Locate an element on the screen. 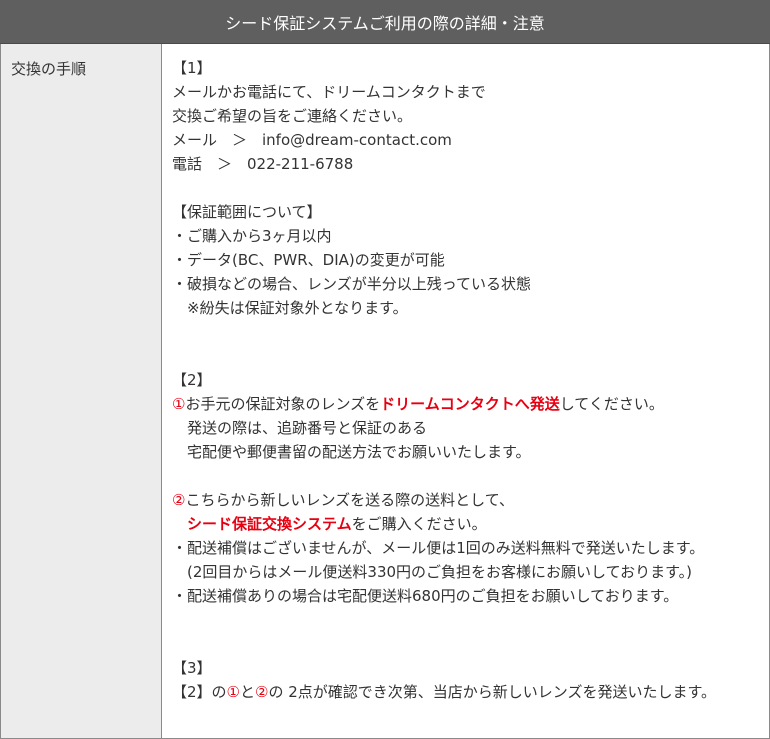 This screenshot has width=770, height=739. step2-line4: ②こちらから新しいレンズを送る際の送料として、 is located at coordinates (343, 500).